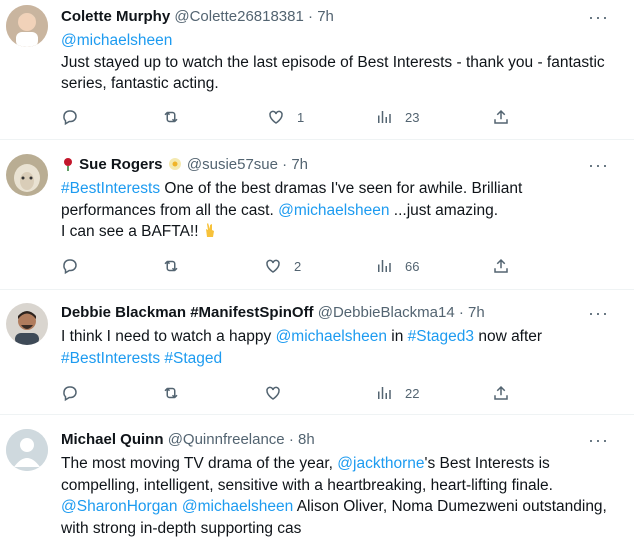 This screenshot has height=550, width=634. What do you see at coordinates (210, 230) in the screenshot?
I see `fingers-crossed-icon` at bounding box center [210, 230].